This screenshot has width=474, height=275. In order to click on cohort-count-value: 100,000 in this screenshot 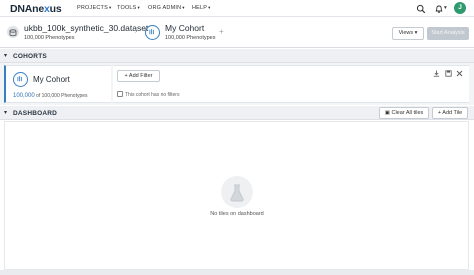, I will do `click(24, 96)`.